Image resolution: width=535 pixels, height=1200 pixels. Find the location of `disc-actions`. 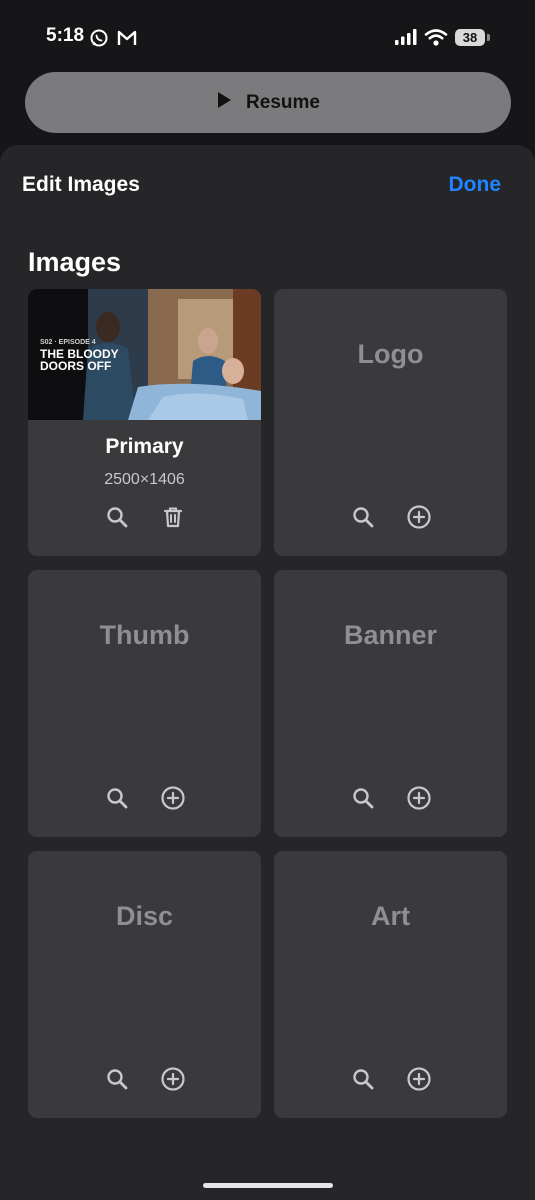

disc-actions is located at coordinates (144, 1079).